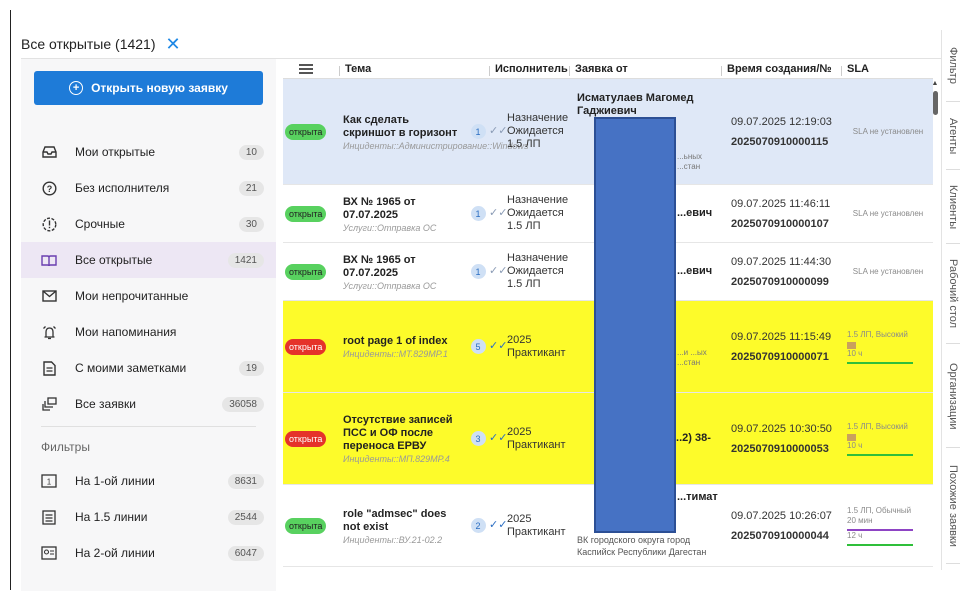 Image resolution: width=963 pixels, height=591 pixels. I want to click on column-header-sla: SLA, so click(885, 69).